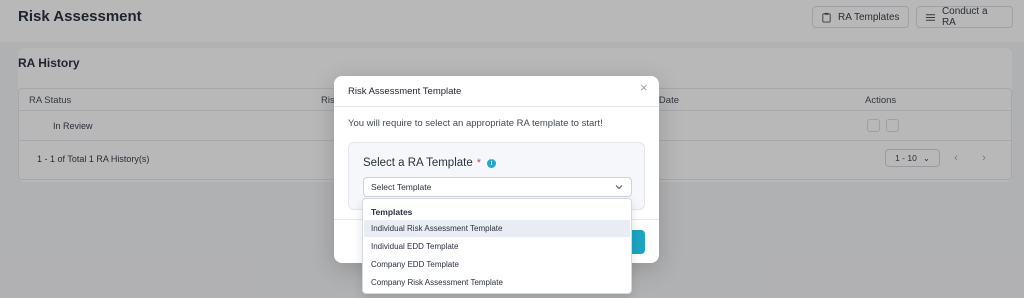 The height and width of the screenshot is (298, 1024). Describe the element at coordinates (497, 264) in the screenshot. I see `dropdown-option: Company EDD Template` at that location.